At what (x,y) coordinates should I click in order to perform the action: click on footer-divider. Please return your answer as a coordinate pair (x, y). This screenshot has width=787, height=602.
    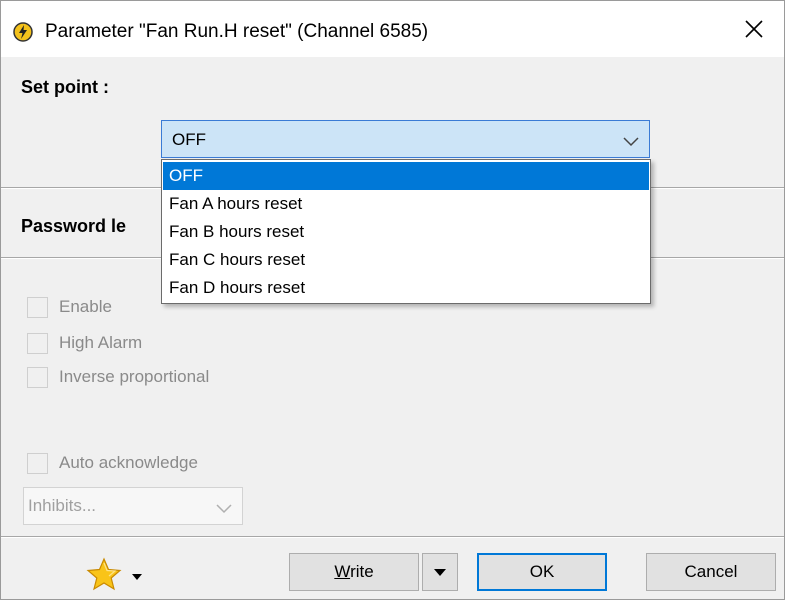
    Looking at the image, I should click on (392, 537).